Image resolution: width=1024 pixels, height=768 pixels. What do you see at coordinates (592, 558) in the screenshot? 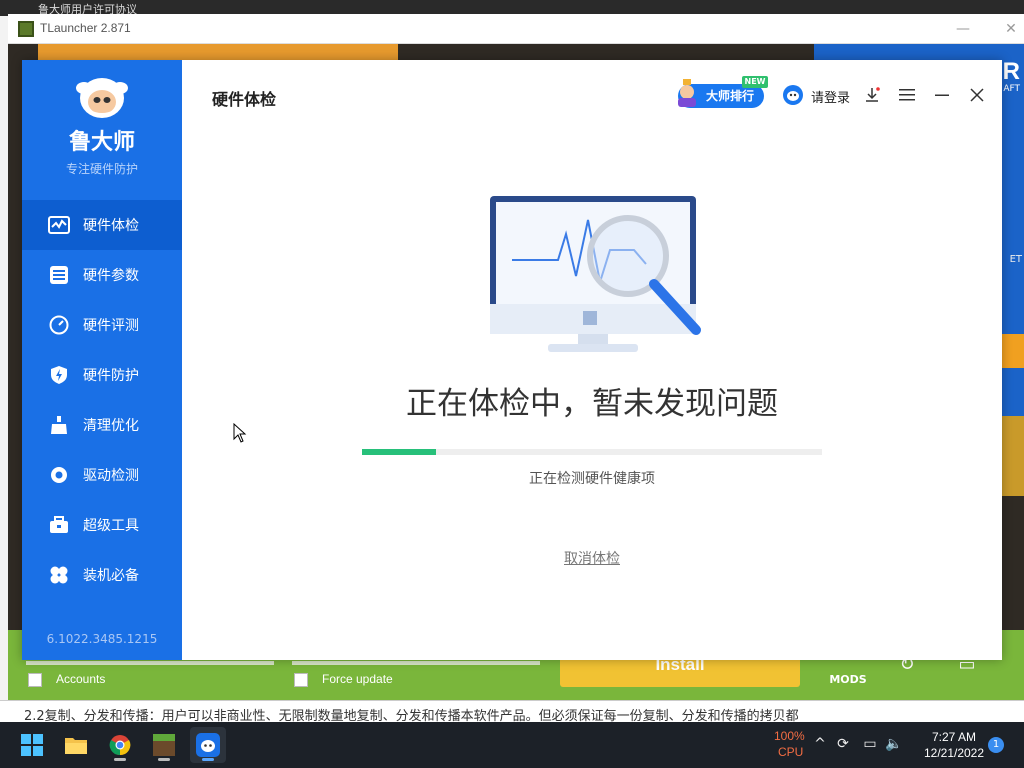
I see `cancel-checkup-link: 取消体检` at bounding box center [592, 558].